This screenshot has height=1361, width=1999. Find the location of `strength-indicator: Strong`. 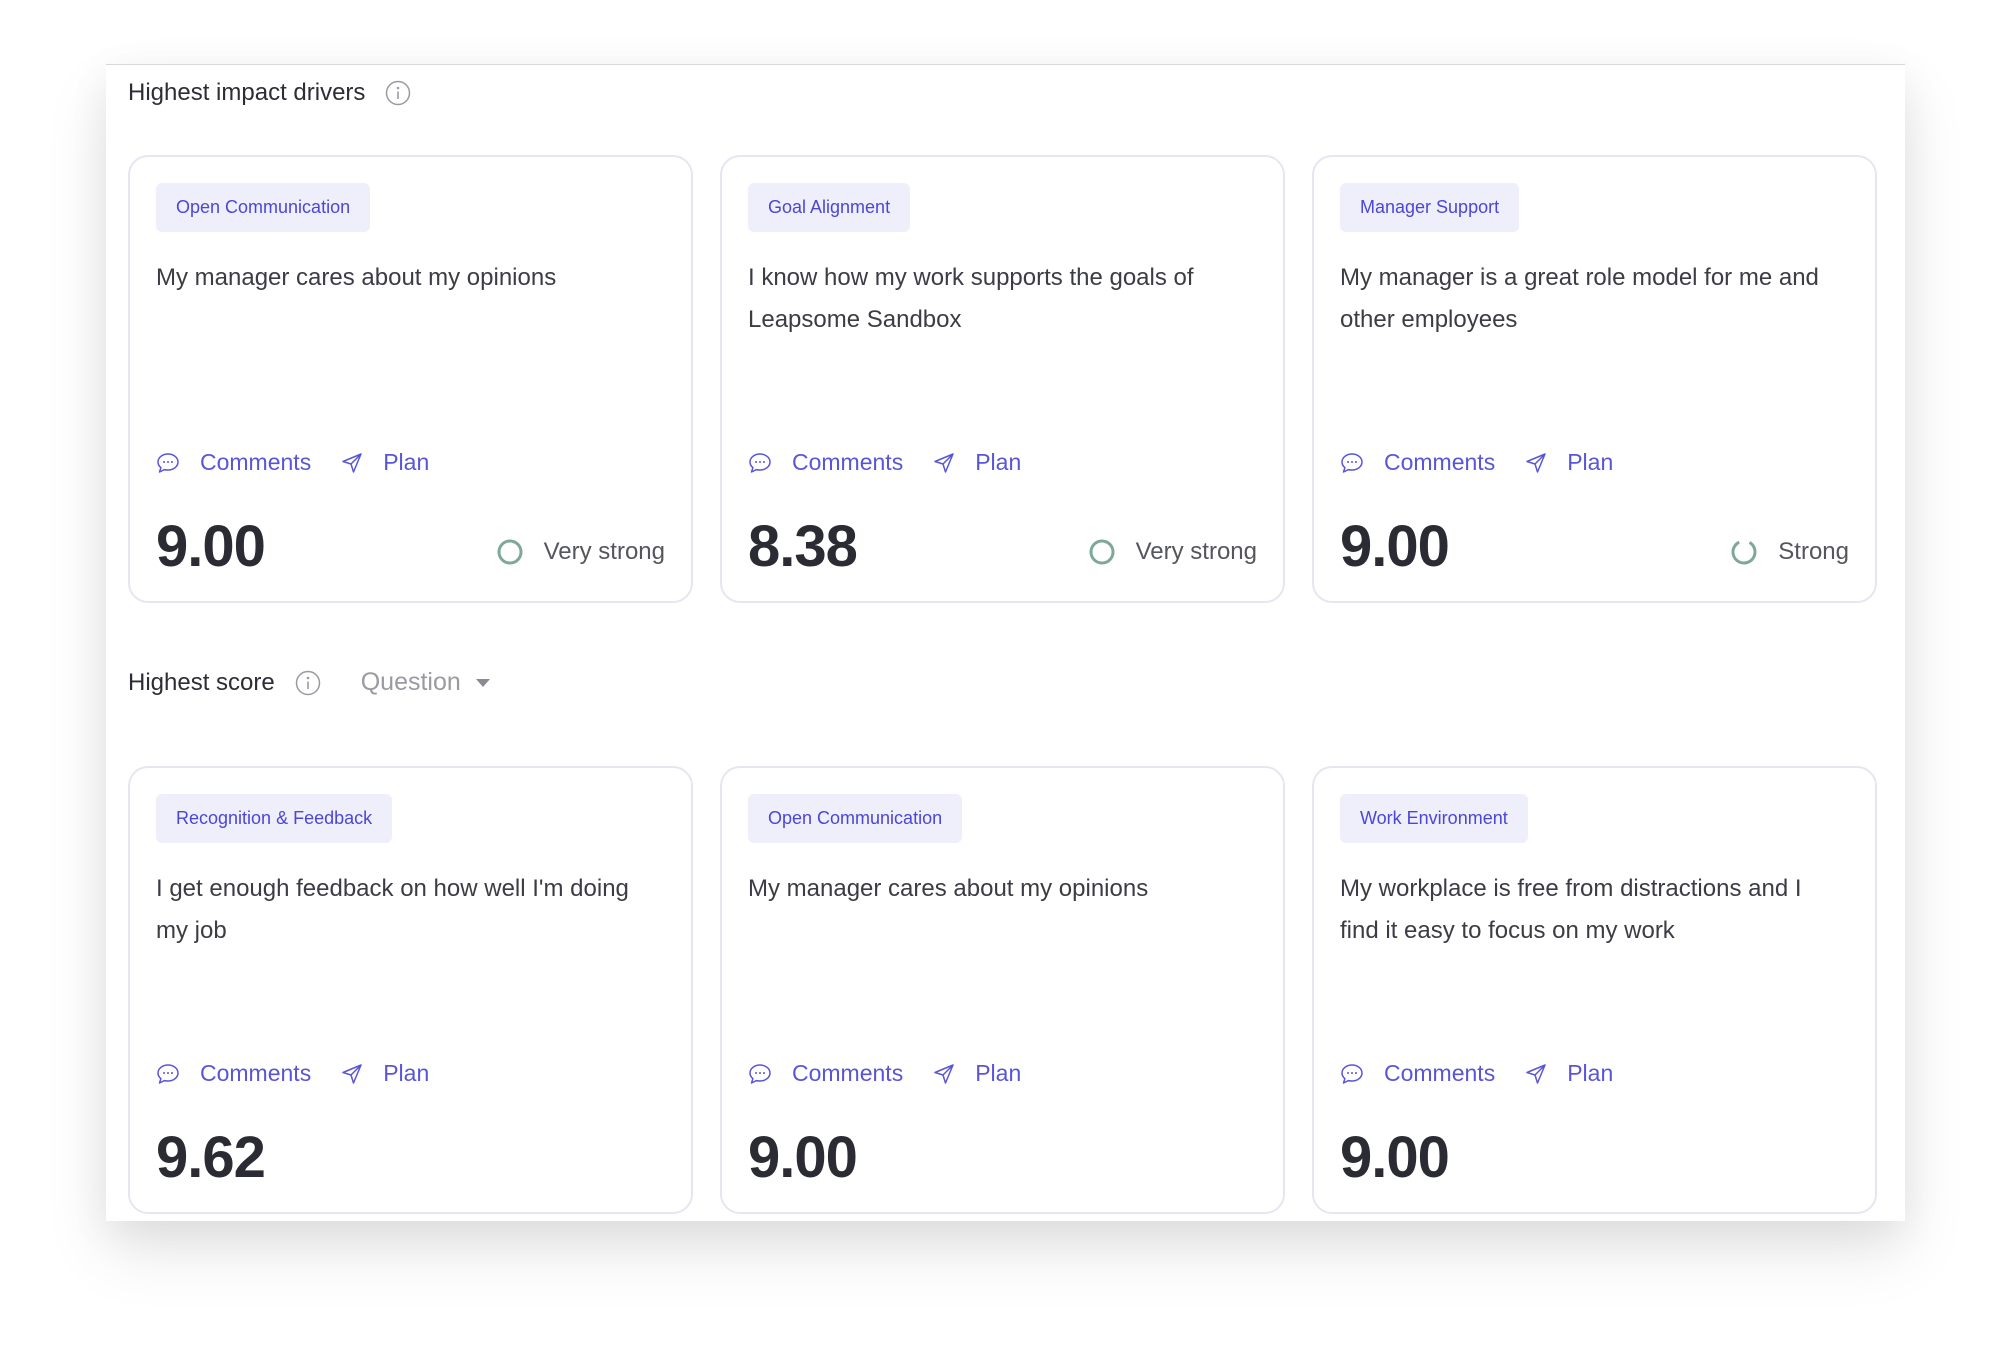

strength-indicator: Strong is located at coordinates (1789, 552).